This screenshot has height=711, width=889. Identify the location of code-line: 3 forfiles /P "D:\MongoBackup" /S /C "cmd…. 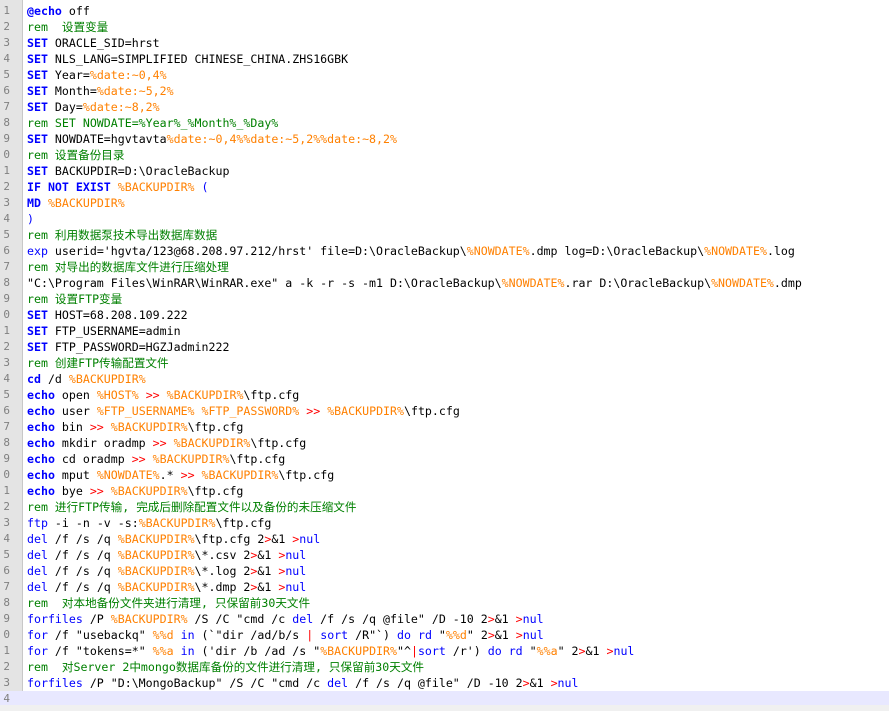
(444, 683).